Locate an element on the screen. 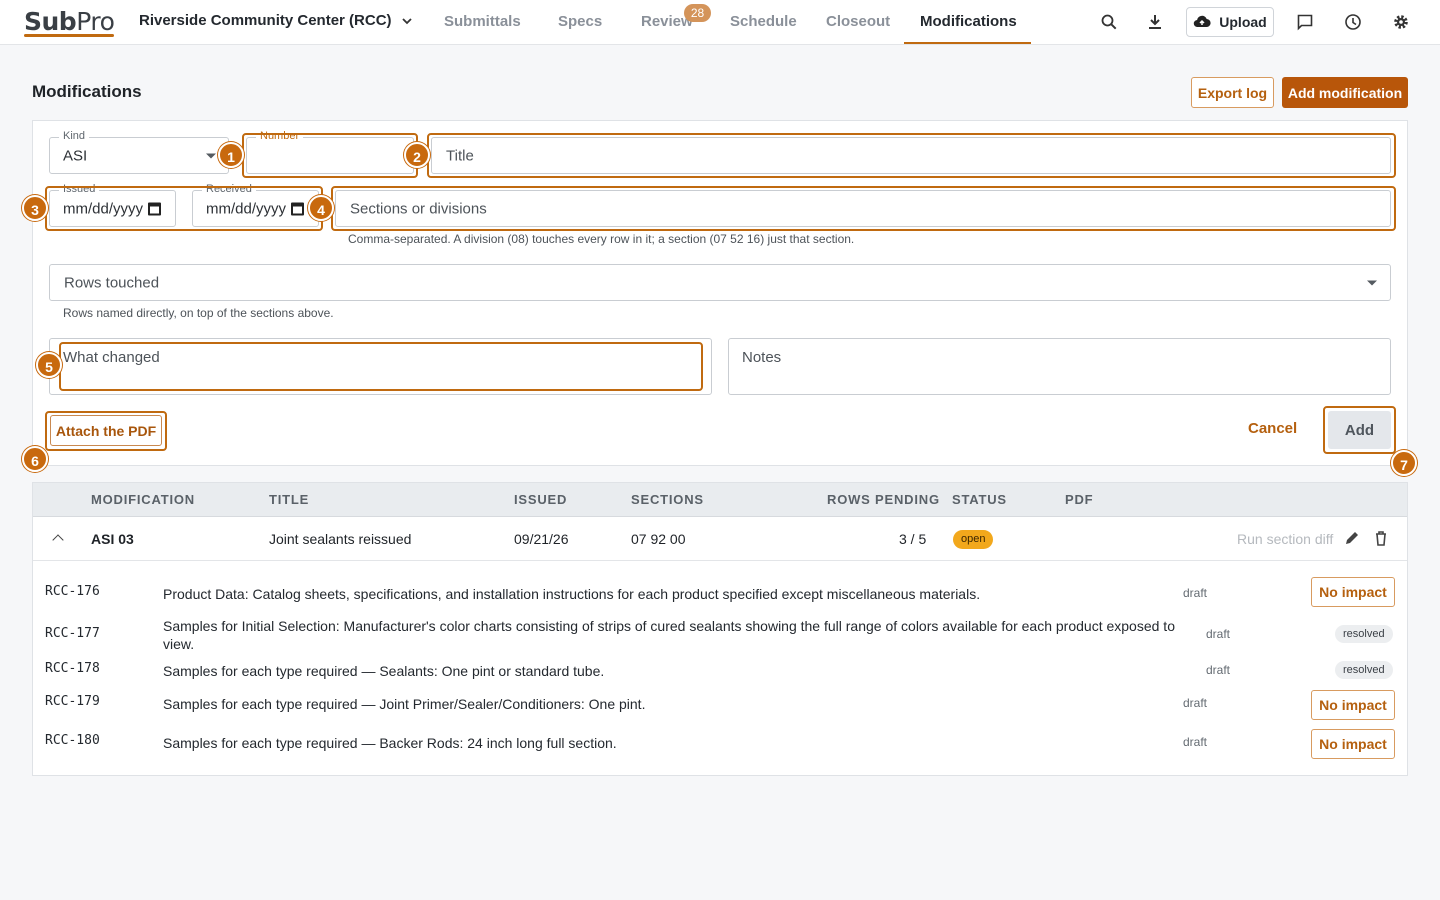 The width and height of the screenshot is (1440, 900). step-marker-4: 4 is located at coordinates (321, 208).